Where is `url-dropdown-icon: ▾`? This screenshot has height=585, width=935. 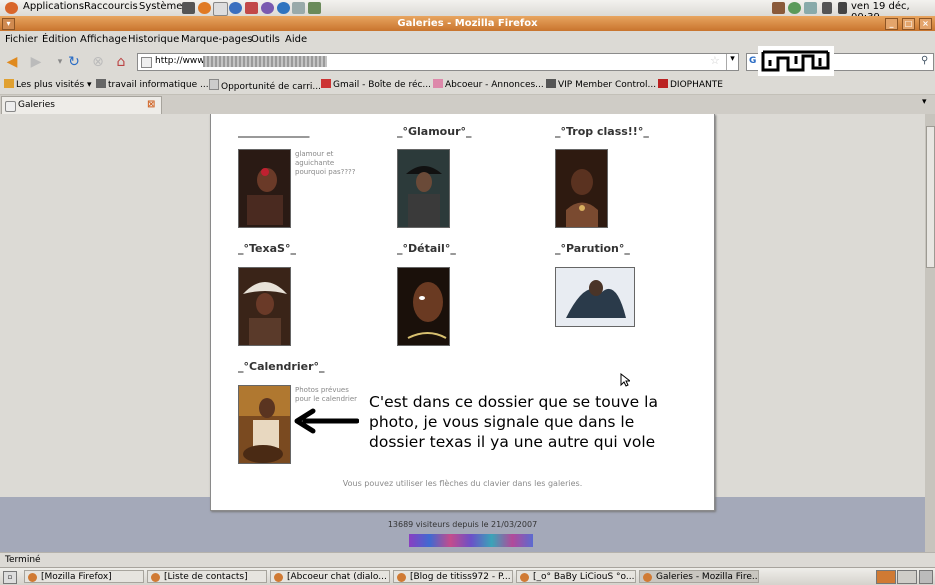
url-dropdown-icon: ▾ is located at coordinates (732, 62).